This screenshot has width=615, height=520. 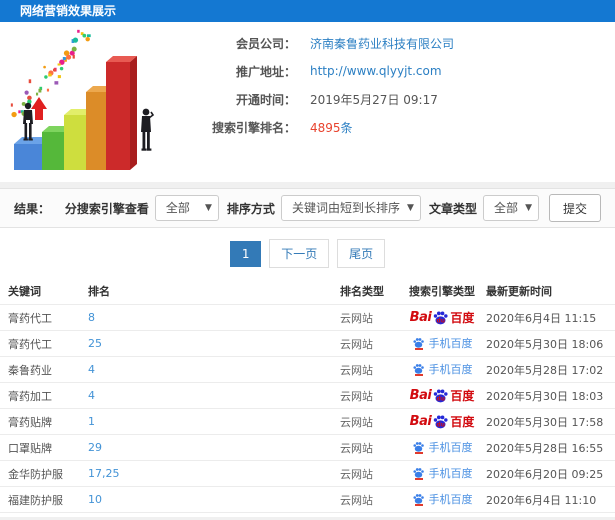 What do you see at coordinates (361, 253) in the screenshot?
I see `last-page-button: 尾页` at bounding box center [361, 253].